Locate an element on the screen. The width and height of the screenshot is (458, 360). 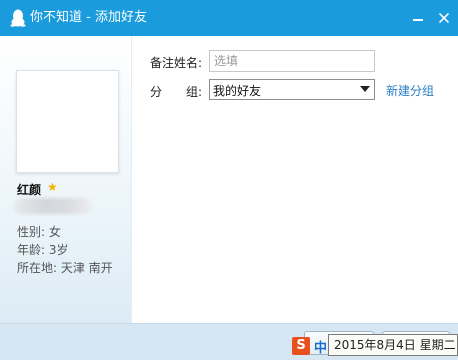
close-button is located at coordinates (444, 18).